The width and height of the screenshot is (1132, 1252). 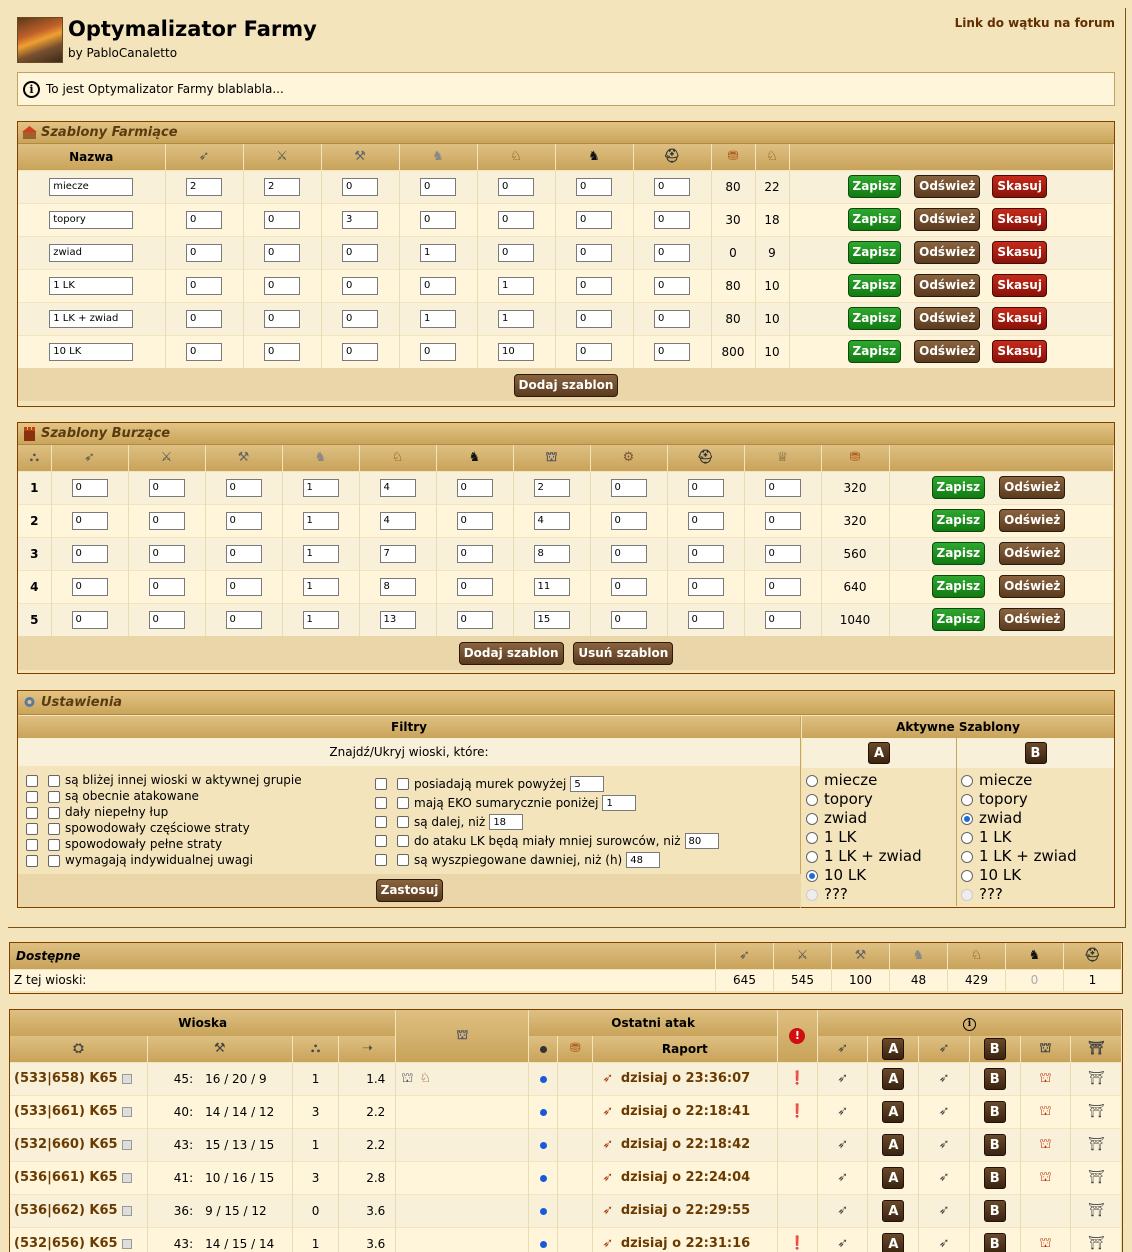 I want to click on report-link: dzisiaj o 23:36:07, so click(x=685, y=1078).